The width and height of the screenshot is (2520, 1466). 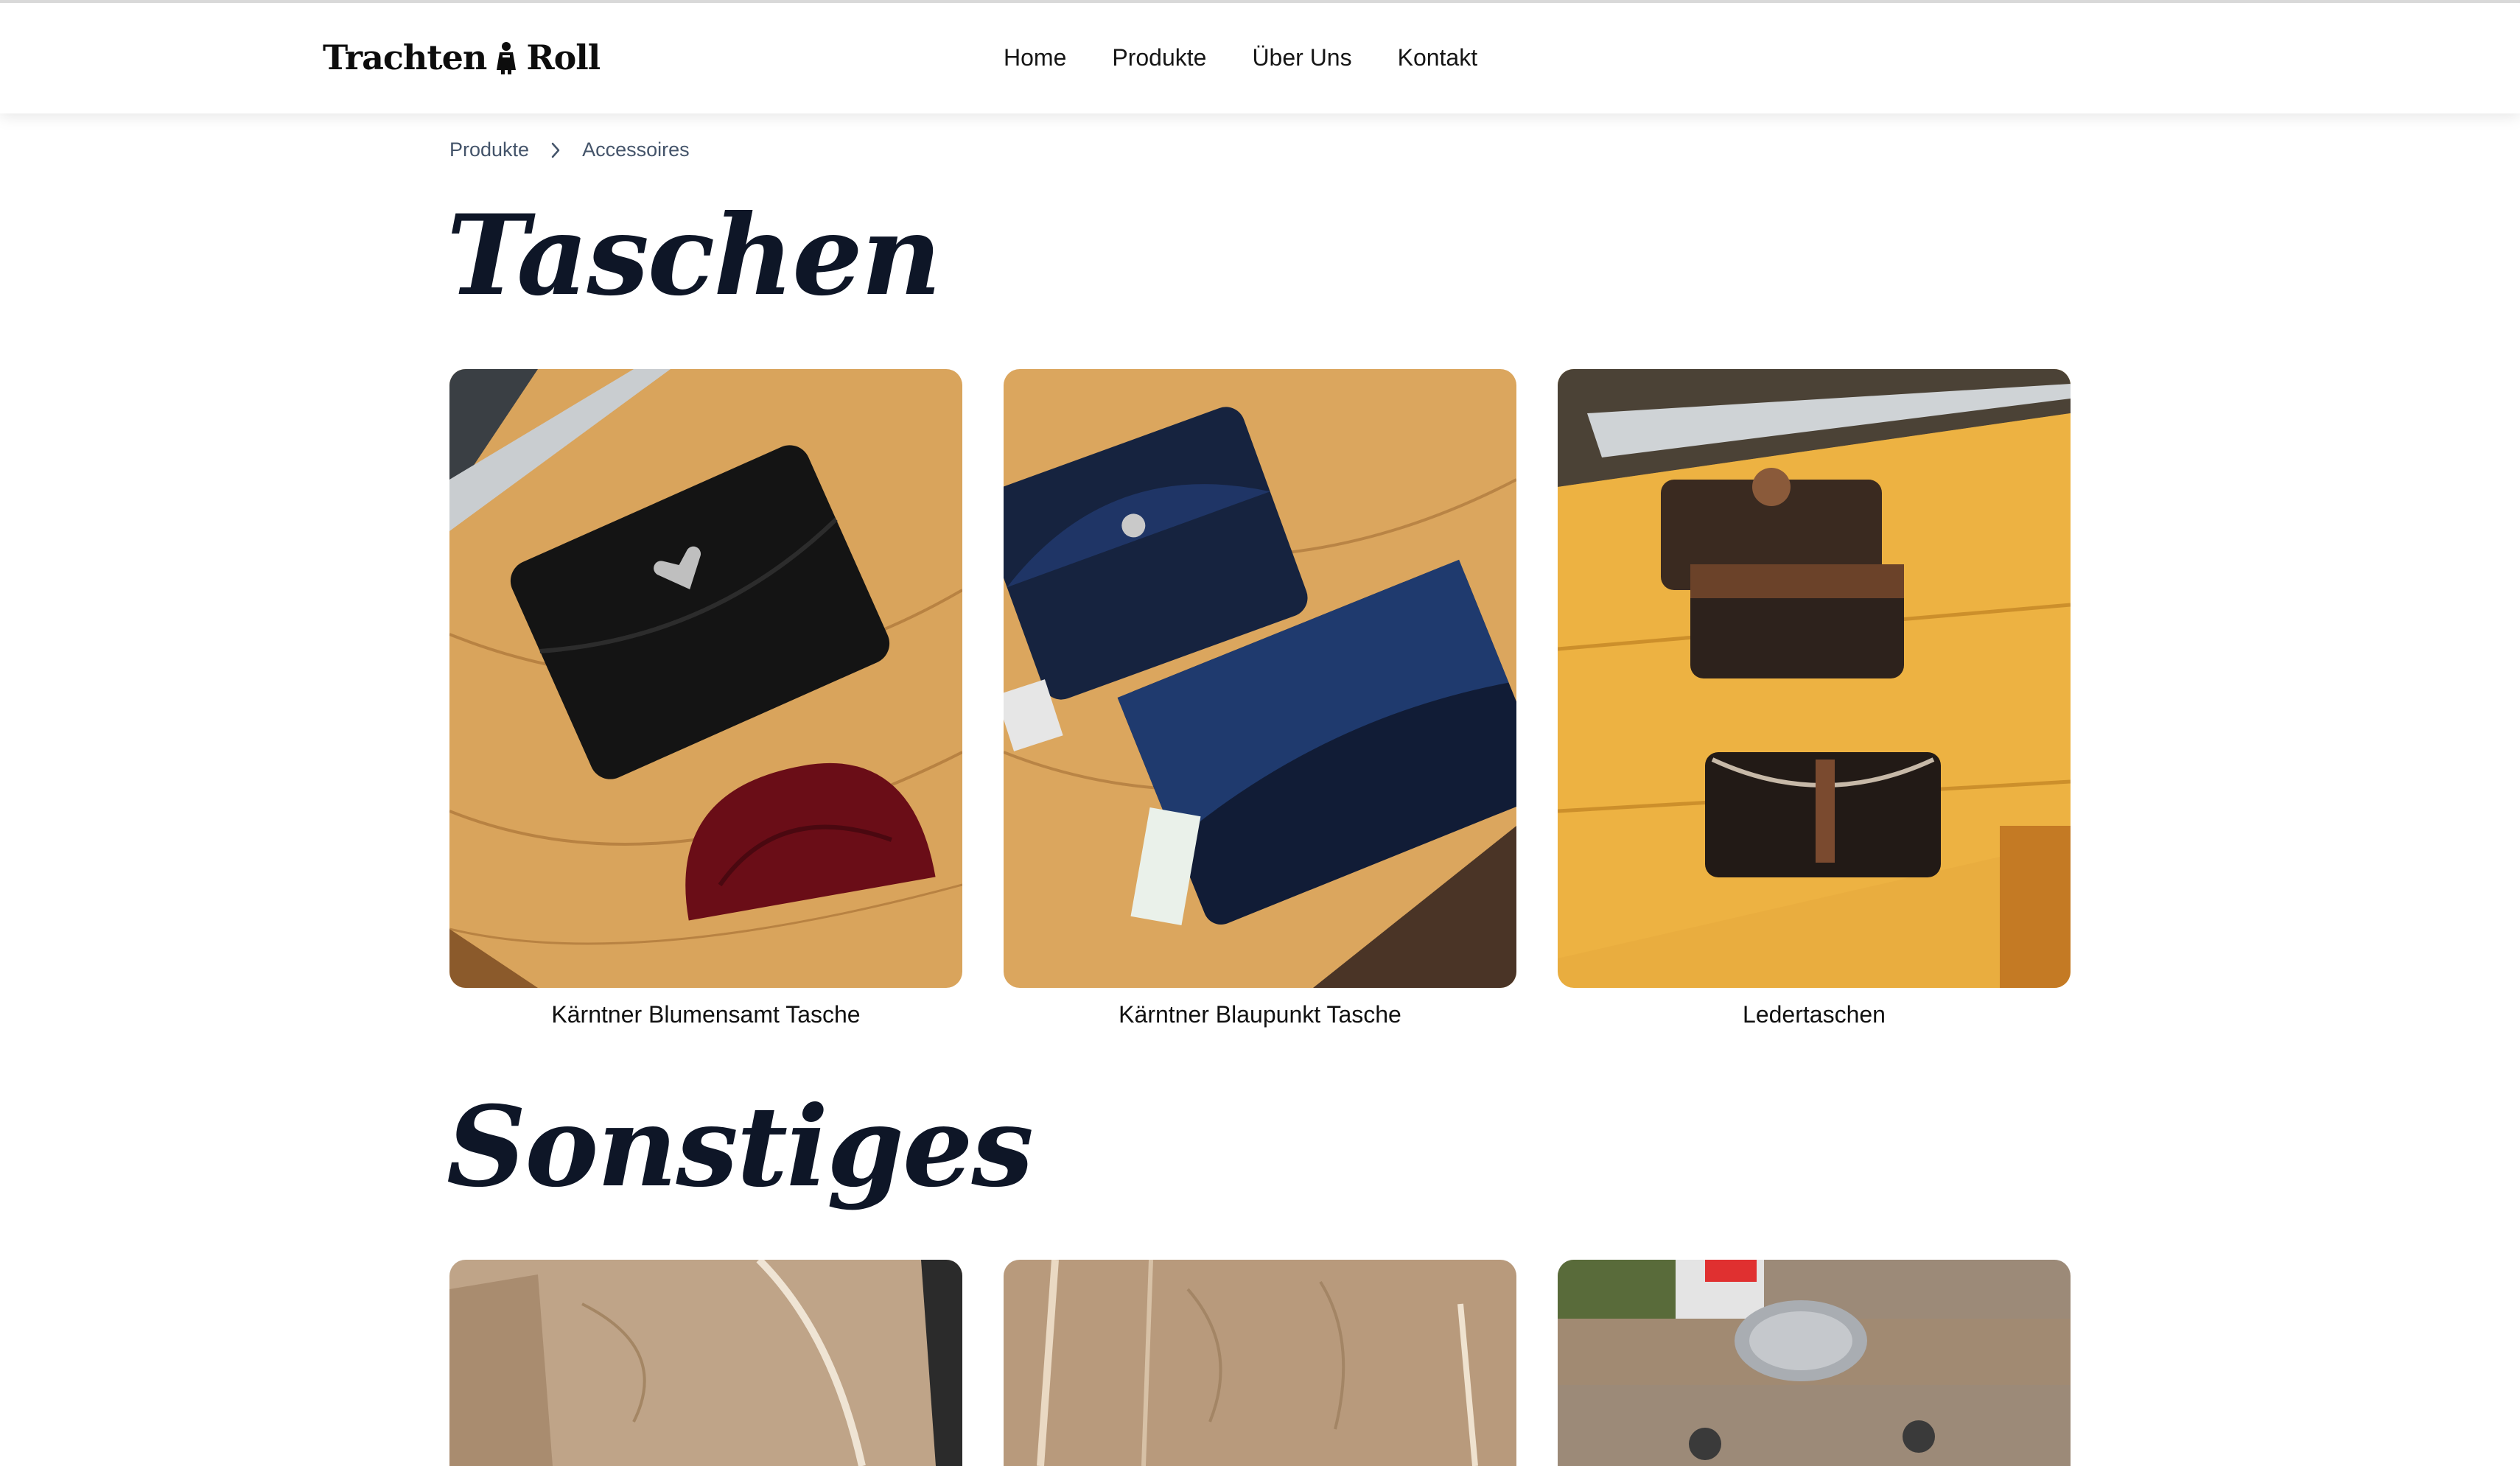 What do you see at coordinates (507, 58) in the screenshot?
I see `logo-figure-icon` at bounding box center [507, 58].